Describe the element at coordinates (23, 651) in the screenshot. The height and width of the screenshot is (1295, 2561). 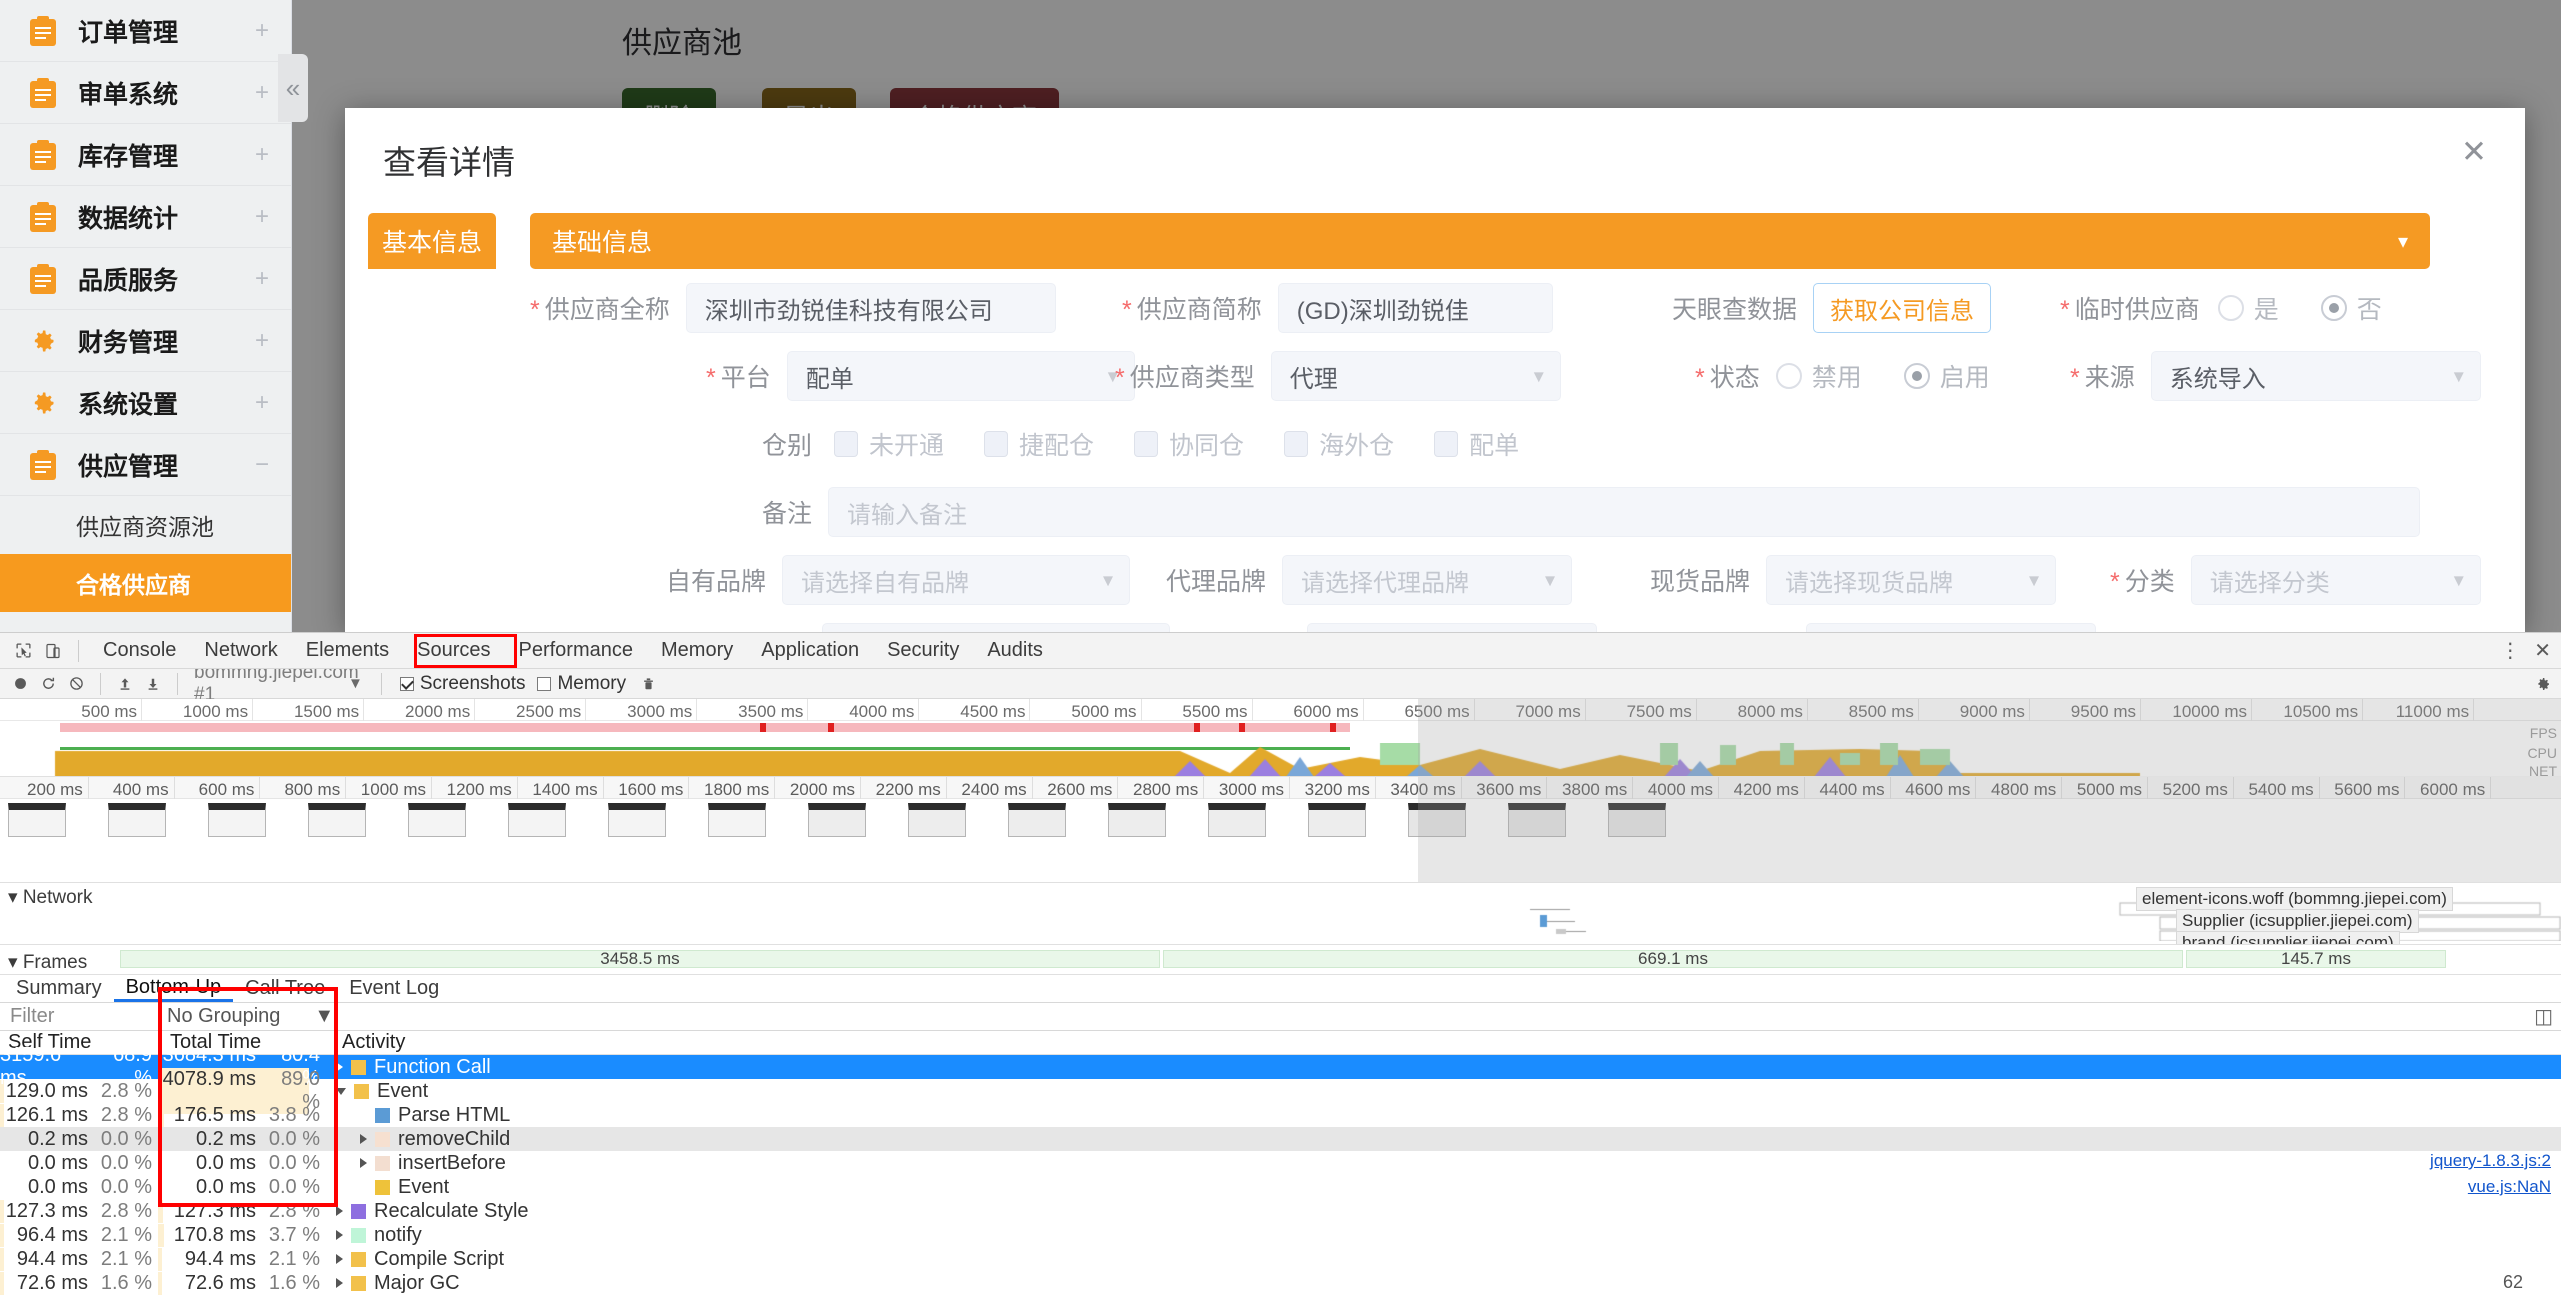
I see `inspect-icon` at that location.